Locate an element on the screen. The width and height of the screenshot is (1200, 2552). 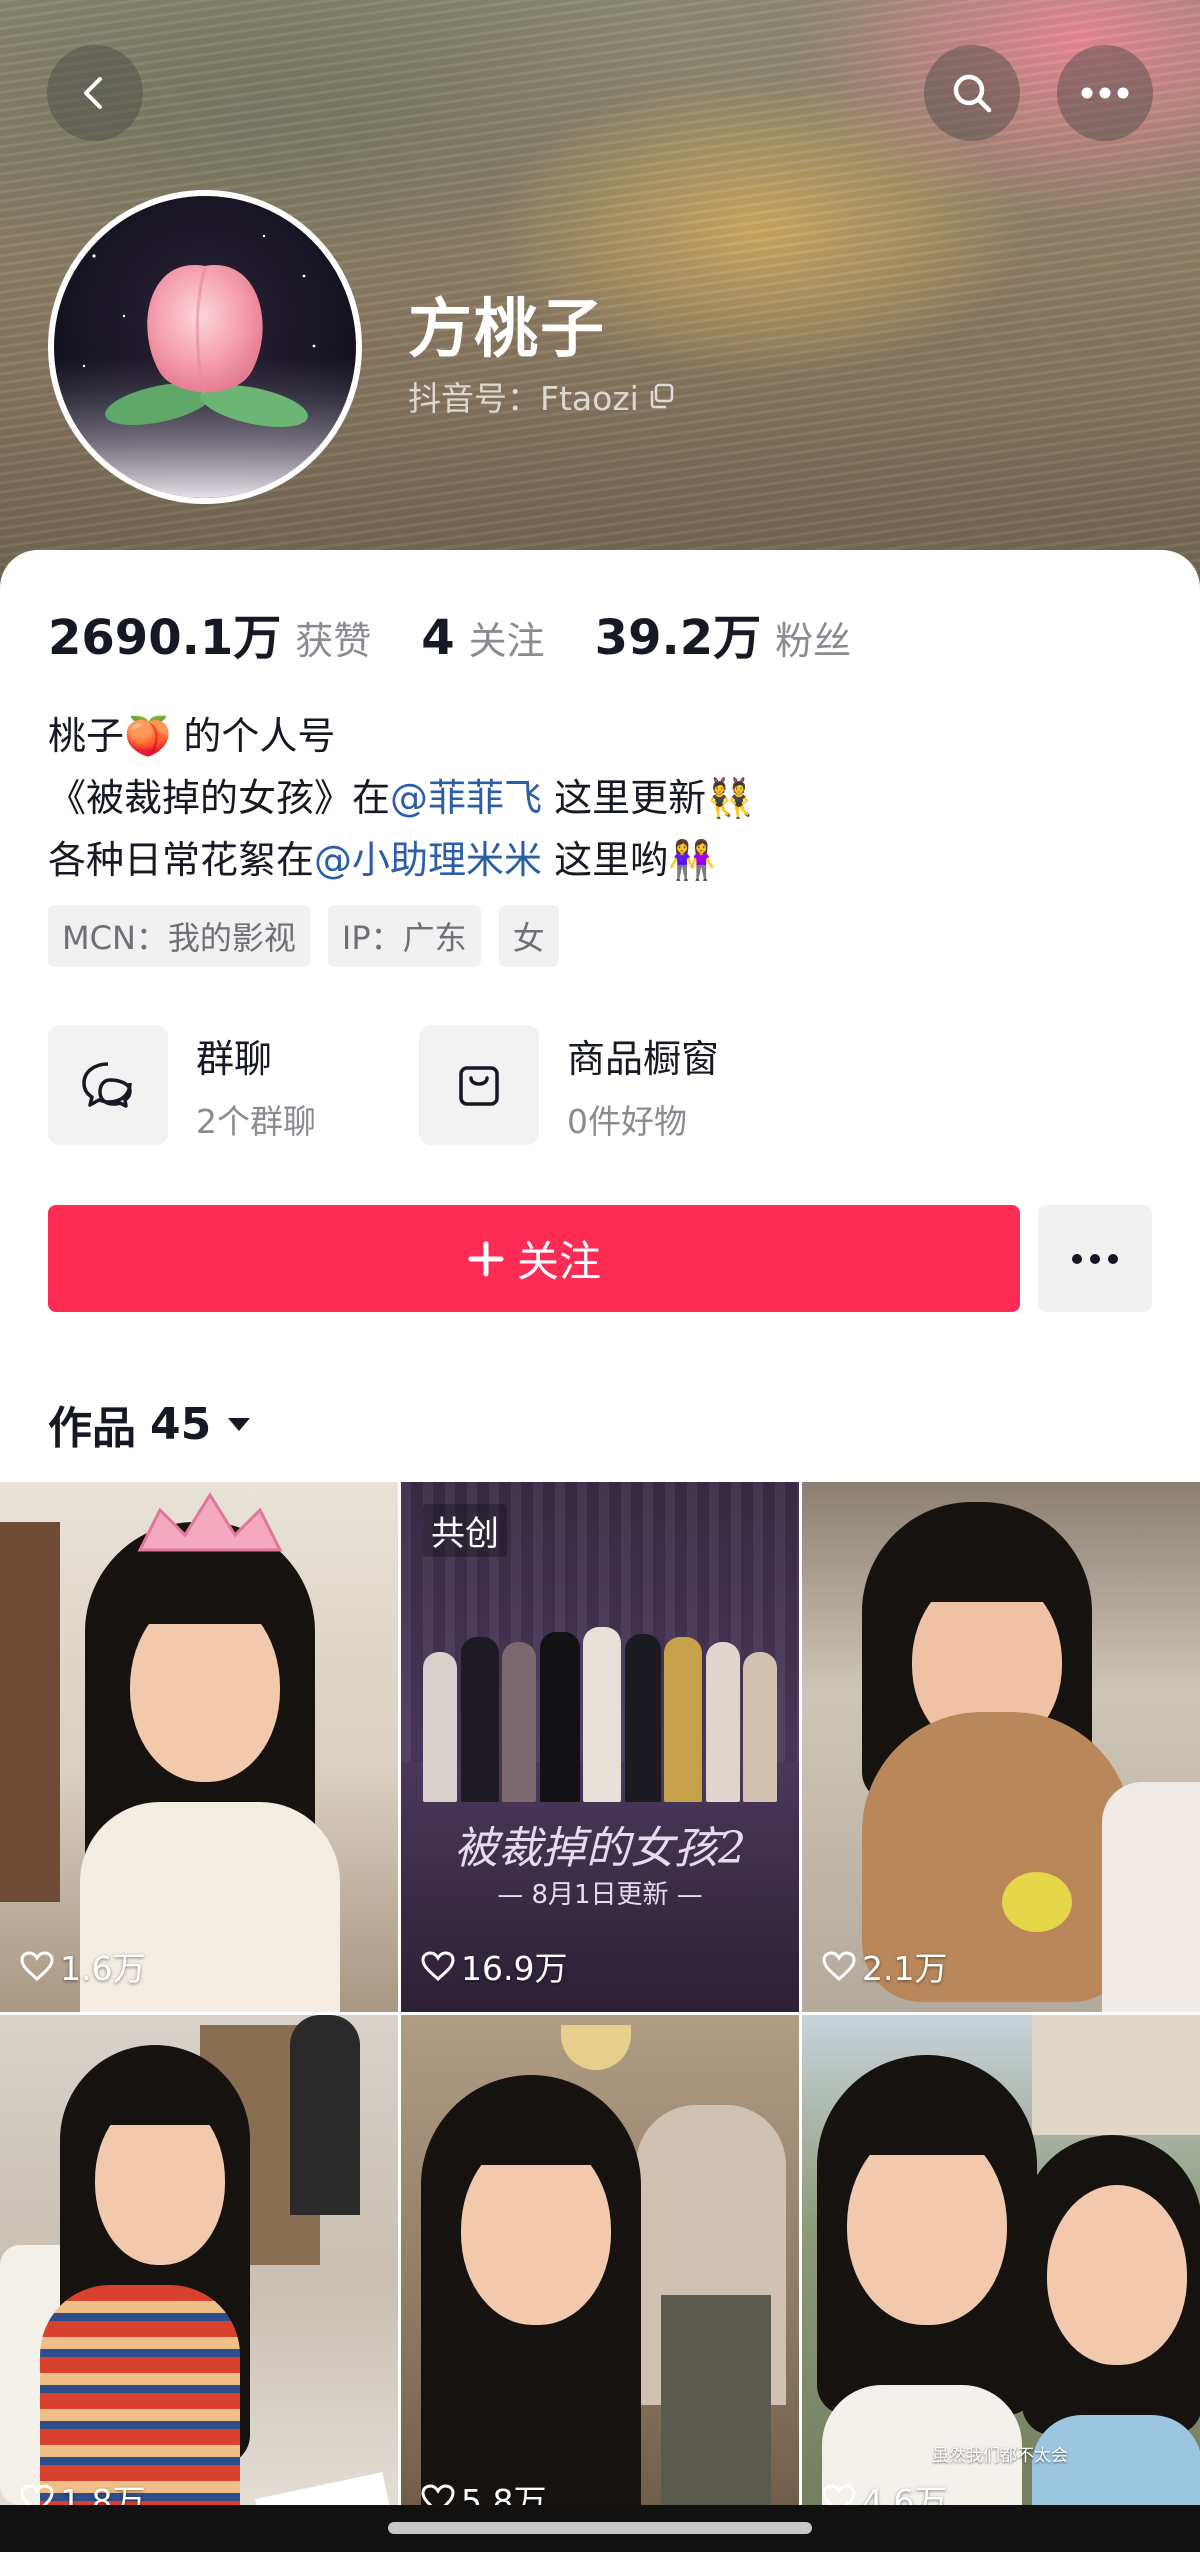
likes-count: 1.6万 is located at coordinates (103, 1968).